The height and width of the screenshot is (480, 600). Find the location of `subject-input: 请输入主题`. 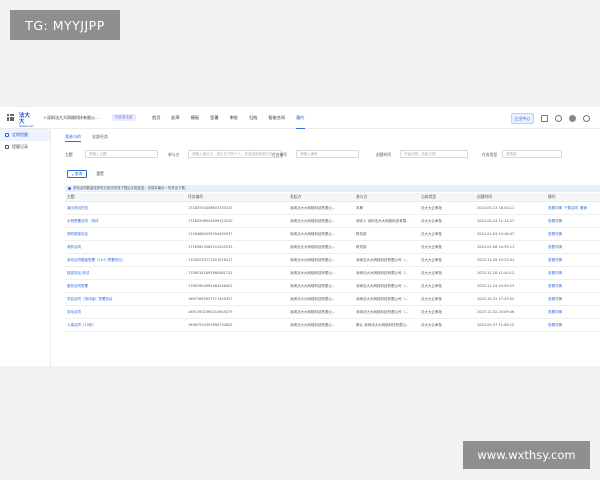

subject-input: 请输入主题 is located at coordinates (121, 154).